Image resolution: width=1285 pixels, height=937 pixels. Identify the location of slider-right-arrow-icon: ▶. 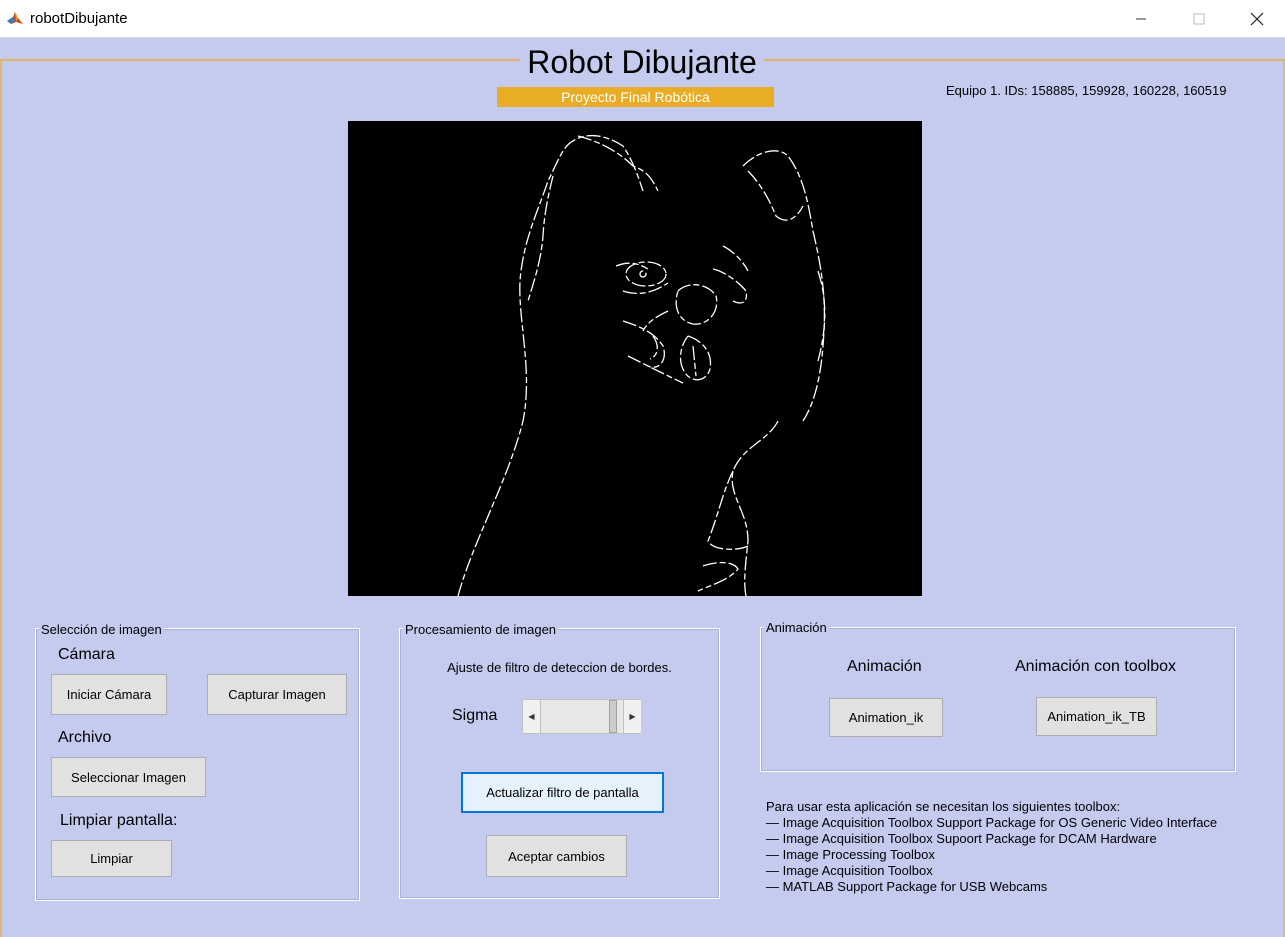
(632, 716).